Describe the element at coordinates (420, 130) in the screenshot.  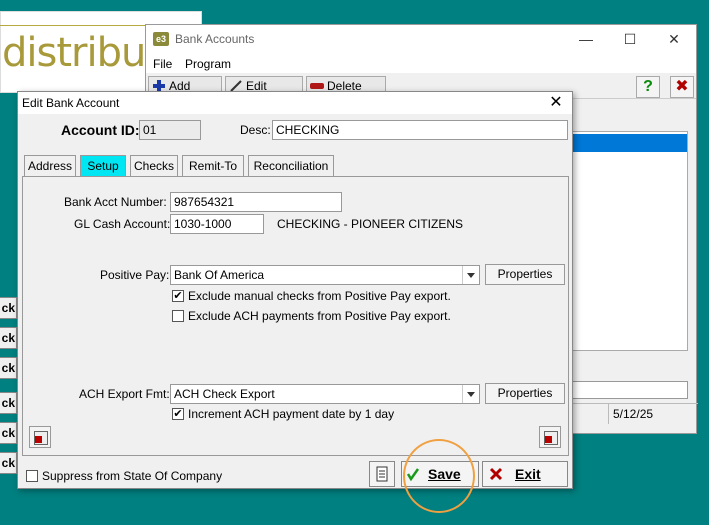
I see `desc-input: CHECKING` at that location.